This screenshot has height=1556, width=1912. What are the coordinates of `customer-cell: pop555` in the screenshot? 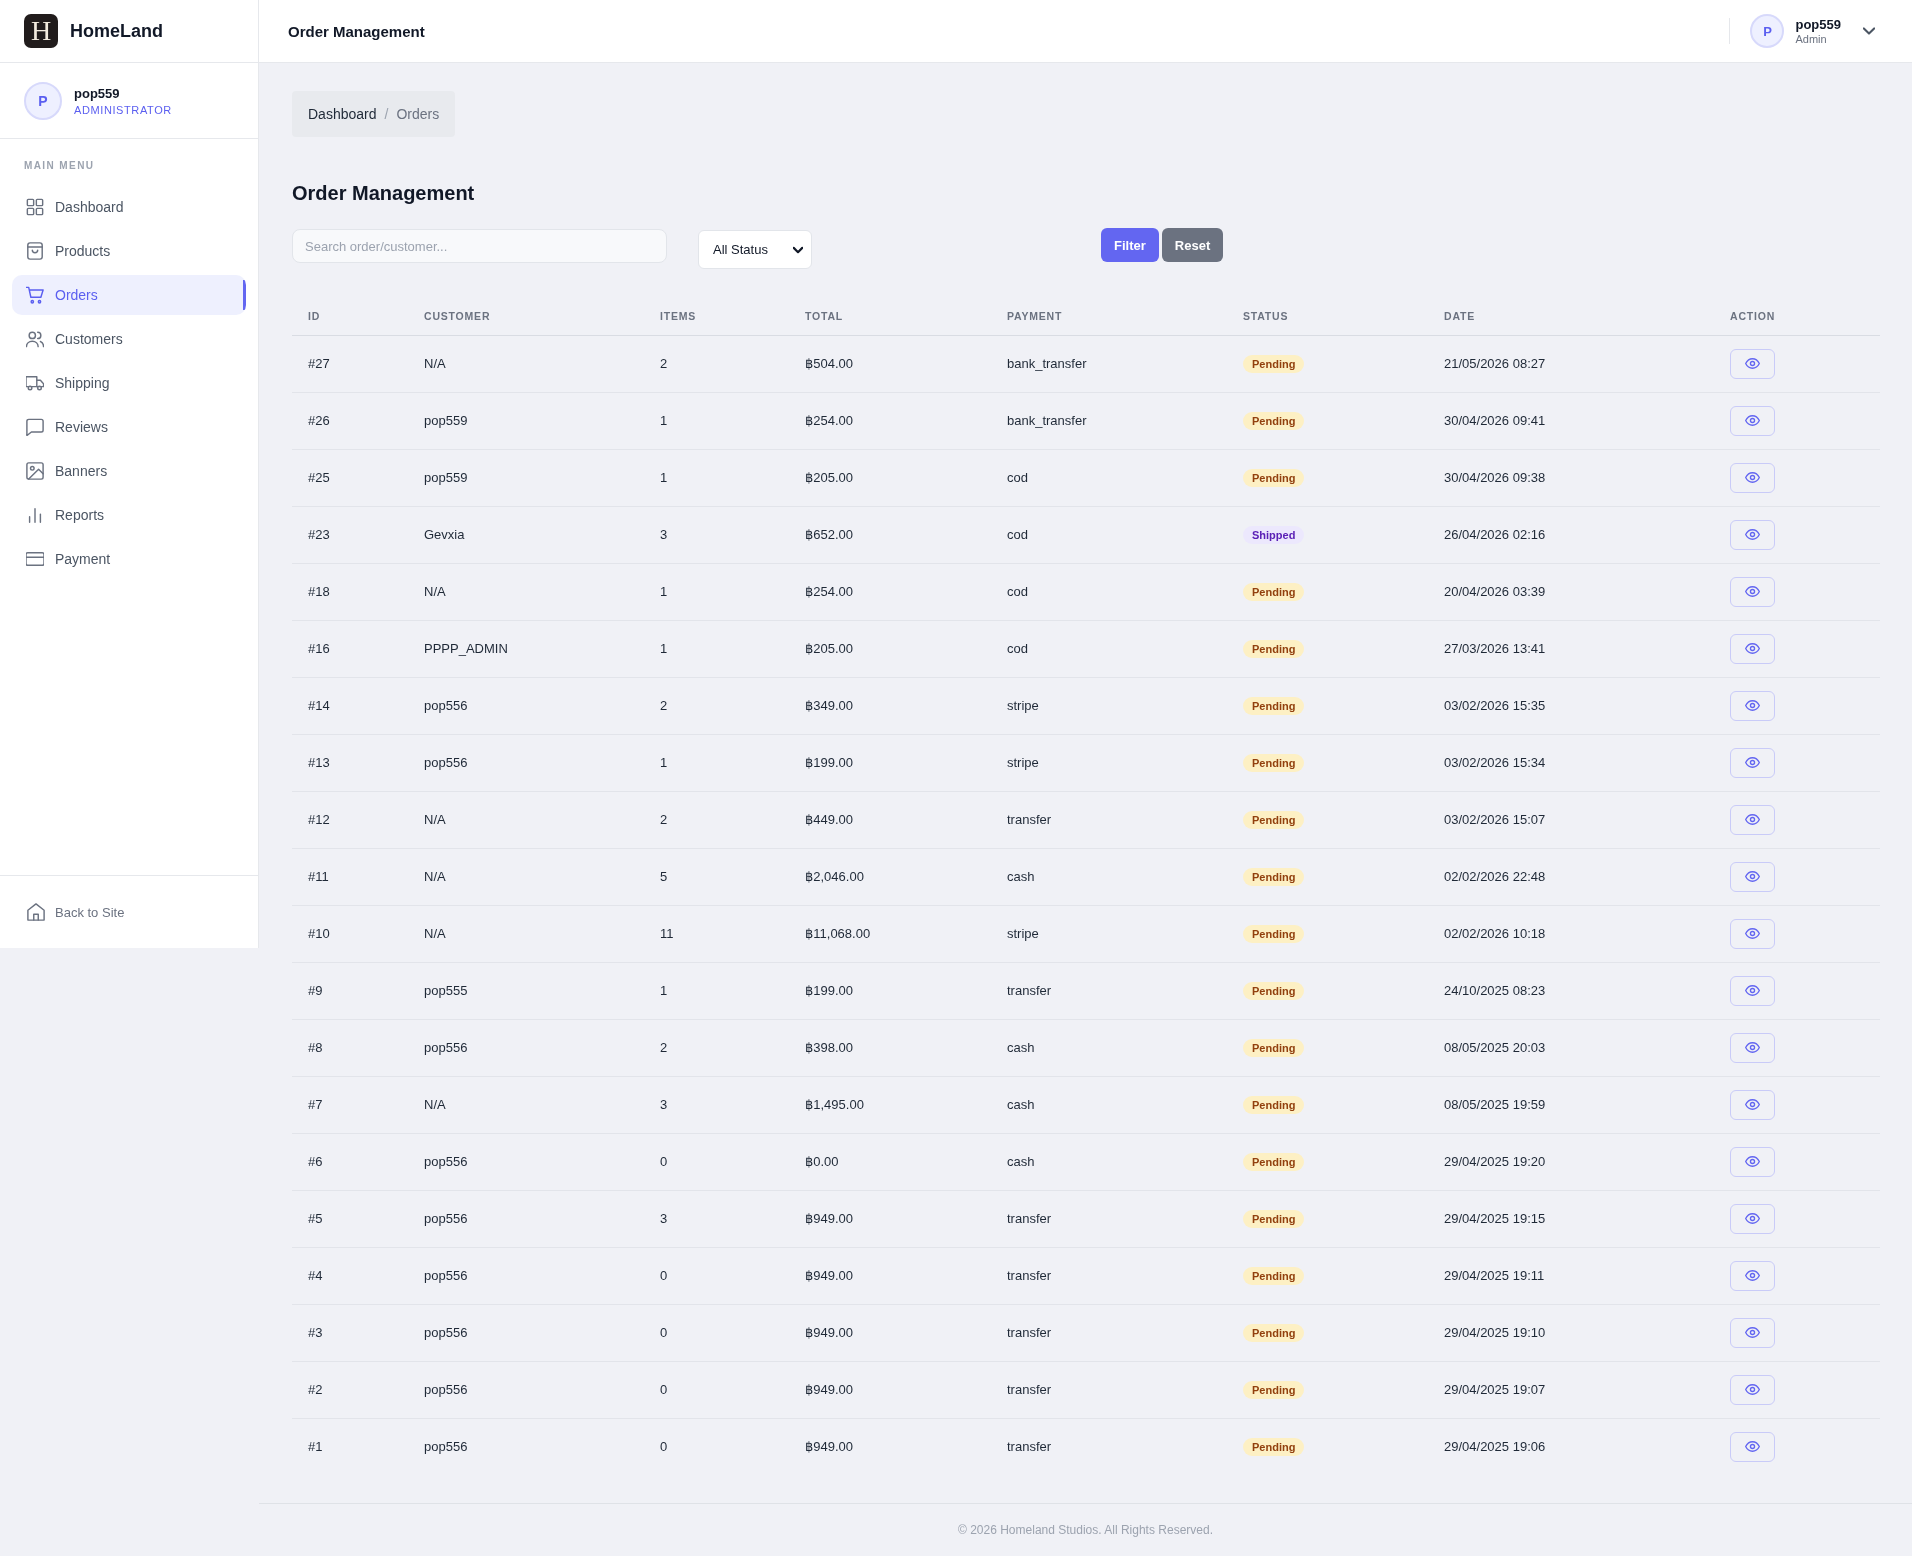 It's located at (526, 990).